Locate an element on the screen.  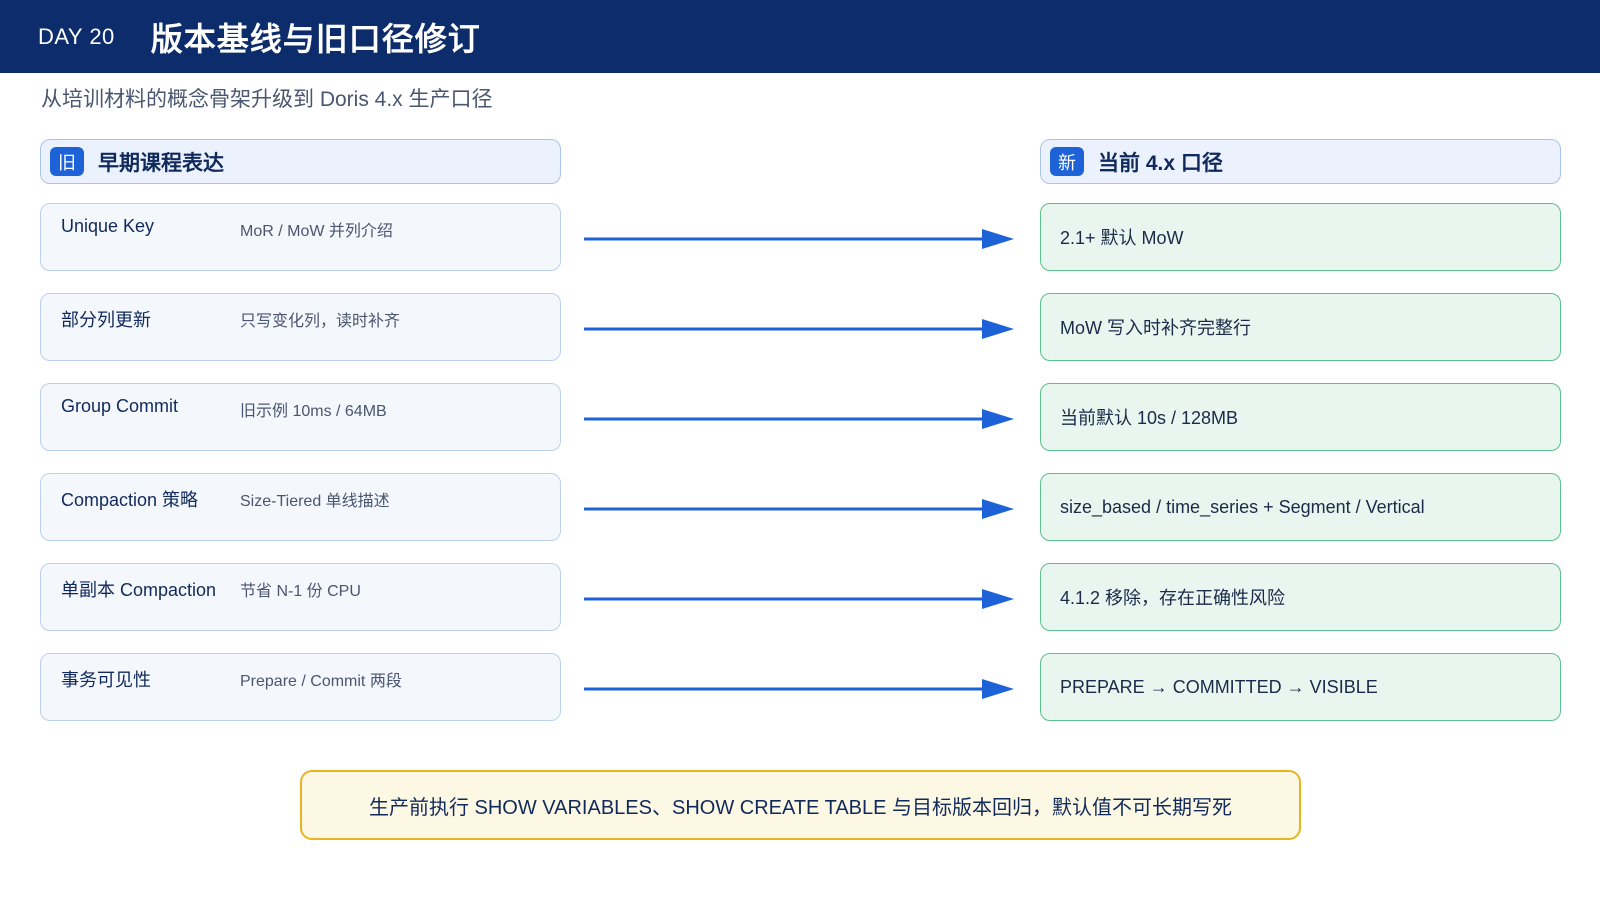
new-item-card: 当前默认 10s / 128MB is located at coordinates (1300, 417).